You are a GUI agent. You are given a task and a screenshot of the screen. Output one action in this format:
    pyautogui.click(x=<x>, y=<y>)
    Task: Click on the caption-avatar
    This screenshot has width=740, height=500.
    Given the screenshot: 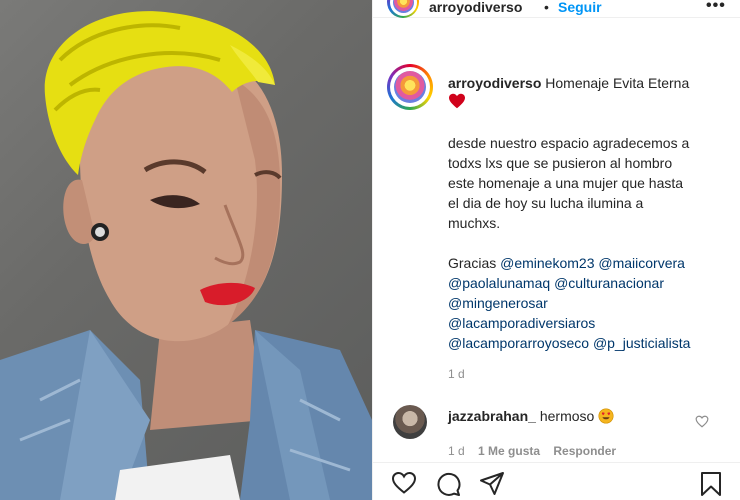 What is the action you would take?
    pyautogui.click(x=410, y=87)
    